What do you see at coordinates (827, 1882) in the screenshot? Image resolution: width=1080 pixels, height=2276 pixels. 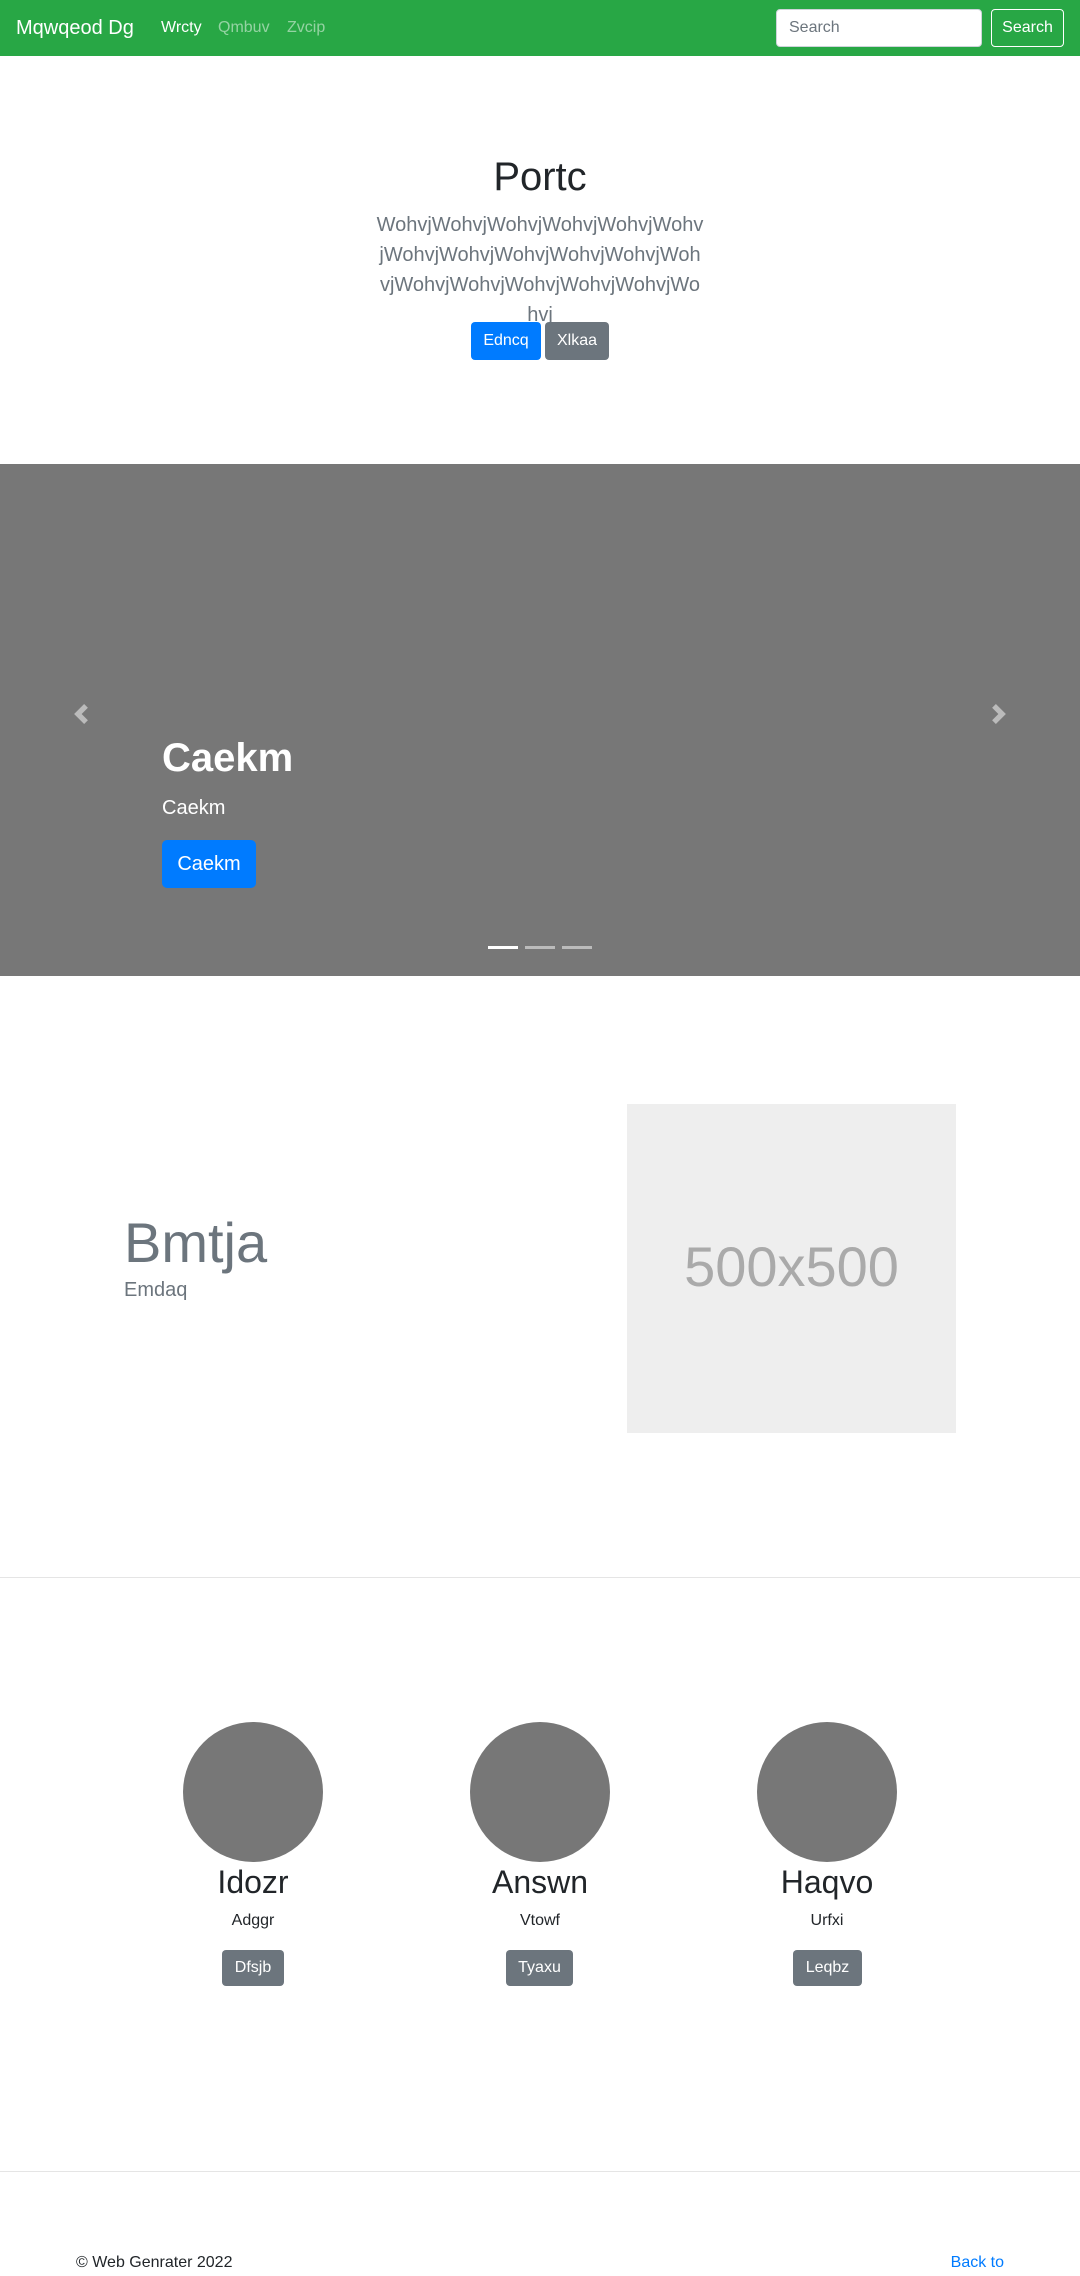 I see `column-3-heading: Haqvo` at bounding box center [827, 1882].